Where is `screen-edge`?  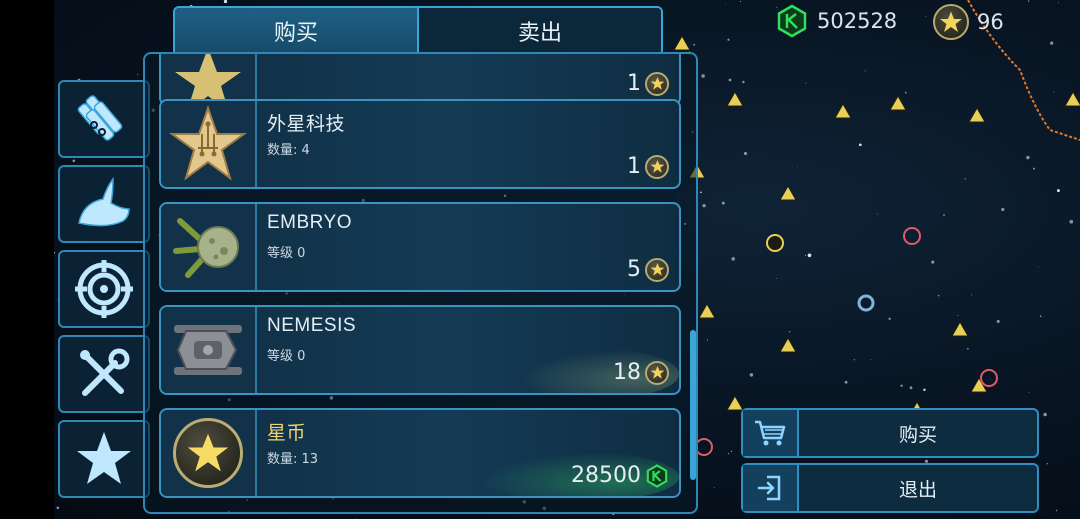
screen-edge is located at coordinates (27, 259).